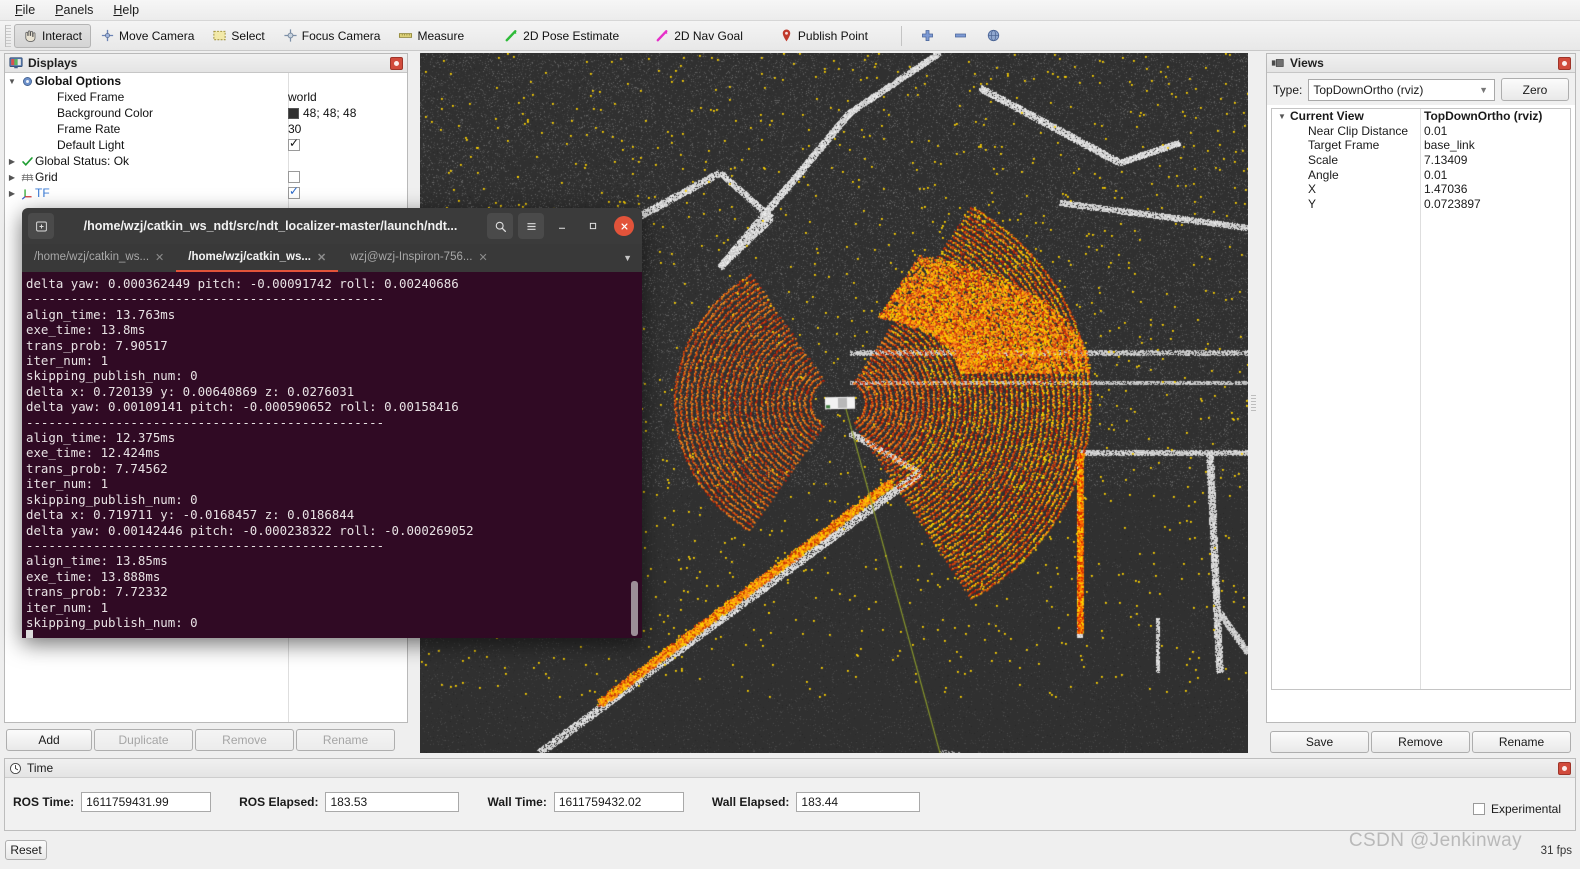  Describe the element at coordinates (349, 802) in the screenshot. I see `time-field-value: 183.53` at that location.